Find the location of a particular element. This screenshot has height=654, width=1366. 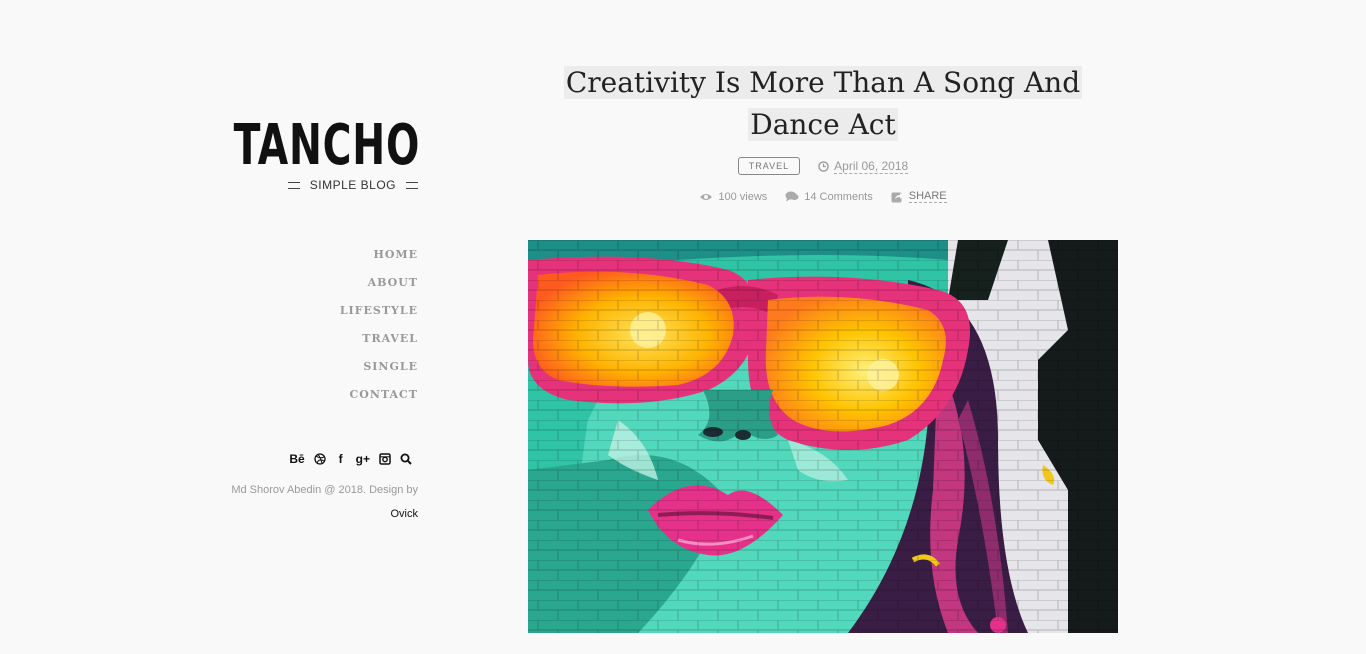

post-meta-primary: TRAVEL April 06, 2018 is located at coordinates (823, 166).